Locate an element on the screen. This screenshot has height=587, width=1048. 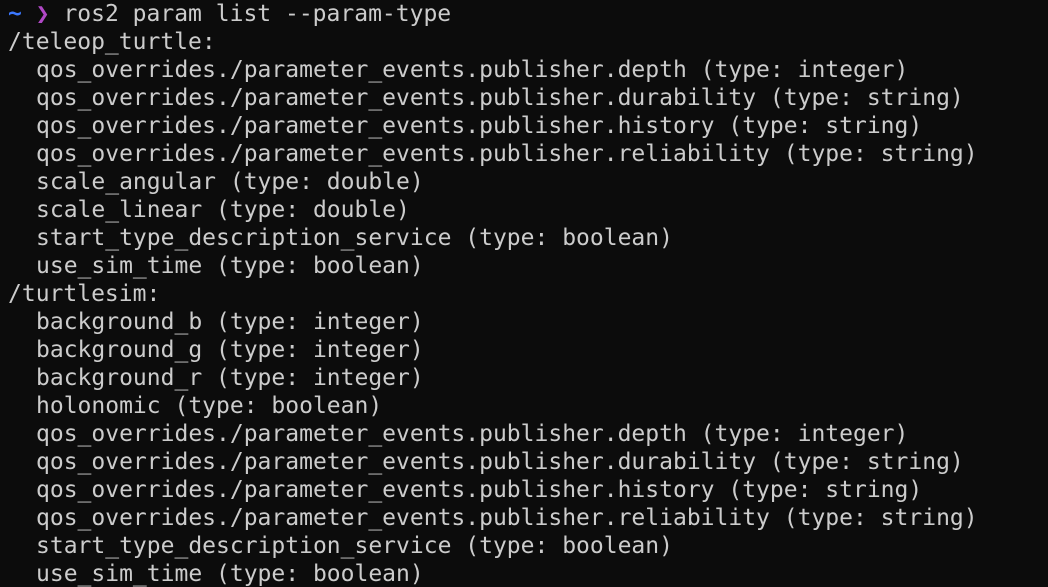
param-line: scale_linear (type: double) is located at coordinates (223, 210).